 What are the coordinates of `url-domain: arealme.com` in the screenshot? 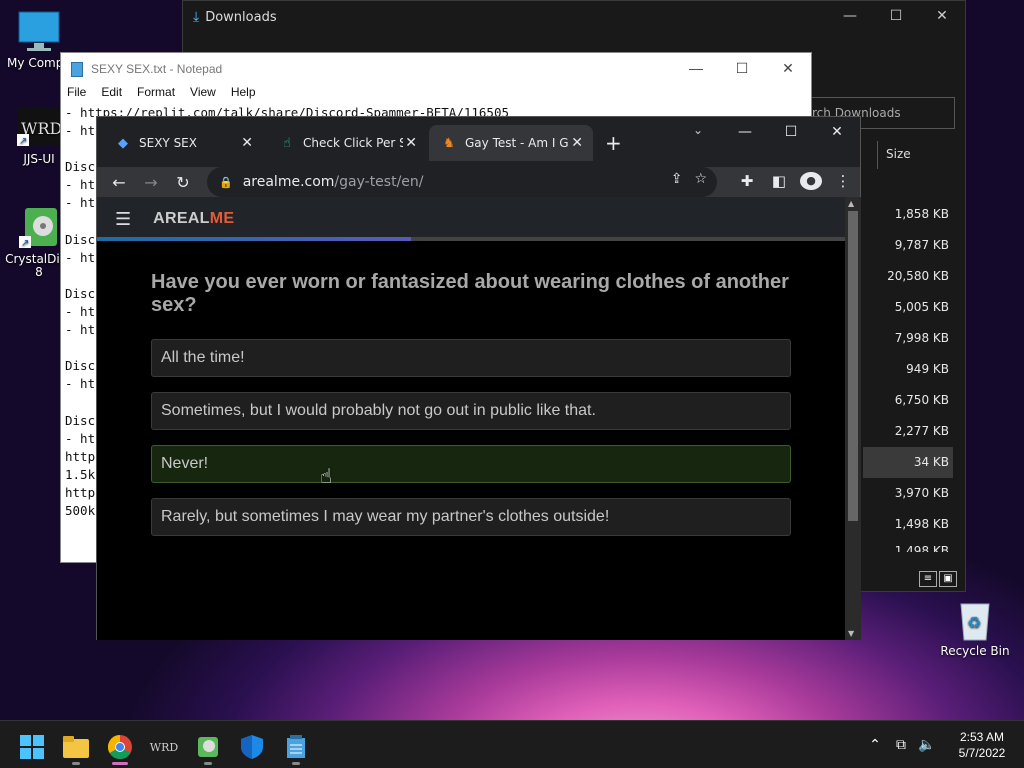 It's located at (288, 182).